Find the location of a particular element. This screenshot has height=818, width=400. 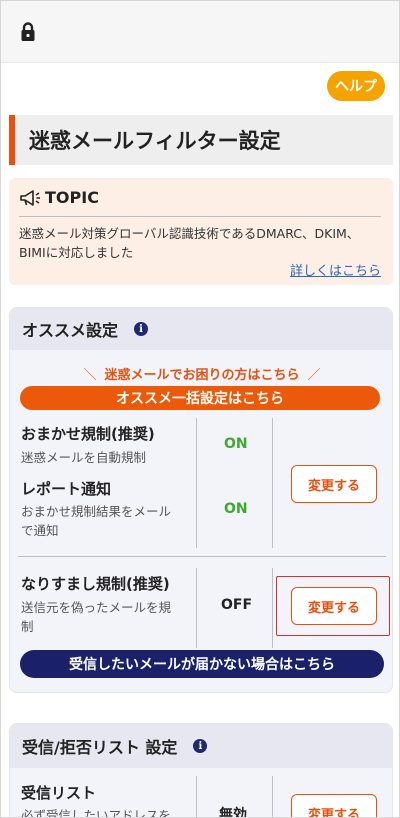

row-divider is located at coordinates (202, 556).